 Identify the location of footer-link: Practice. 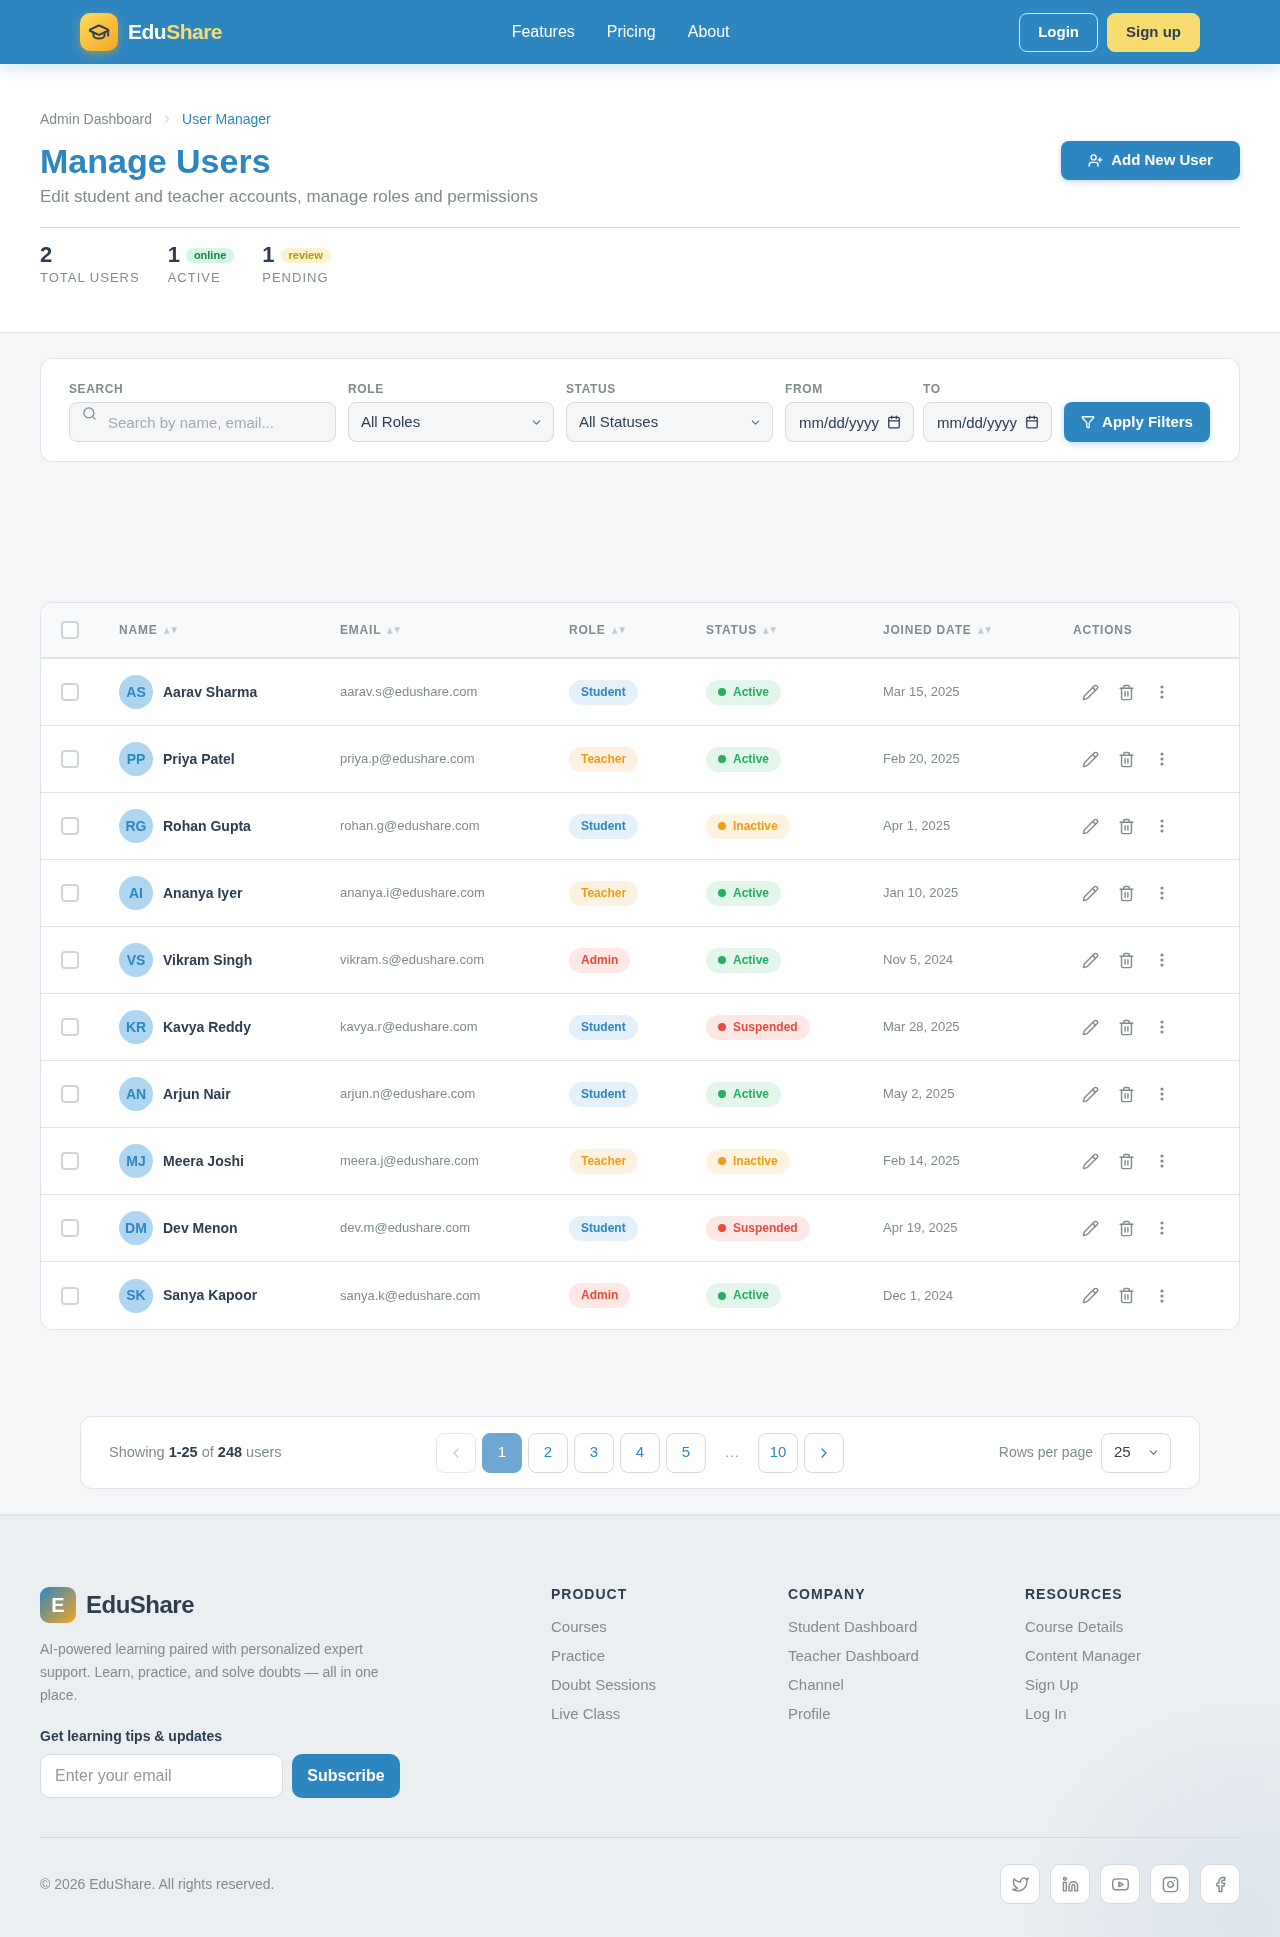
(578, 1656).